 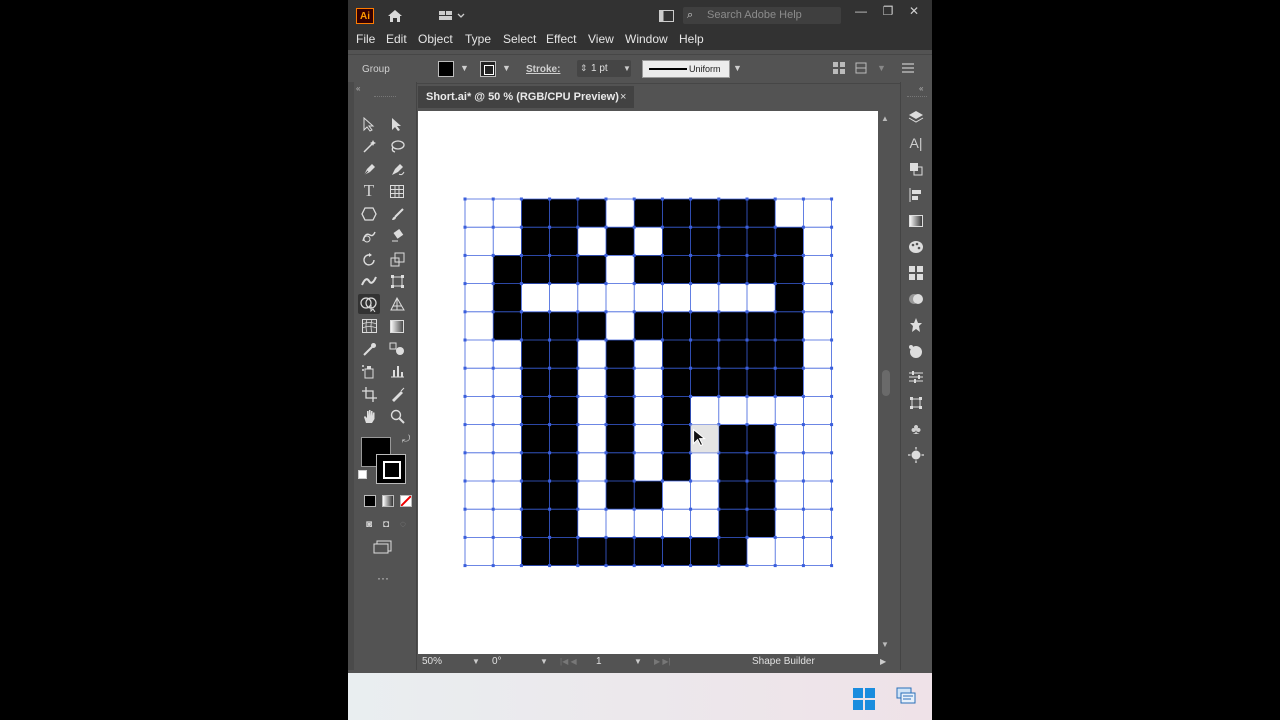 I want to click on home-icon, so click(x=395, y=16).